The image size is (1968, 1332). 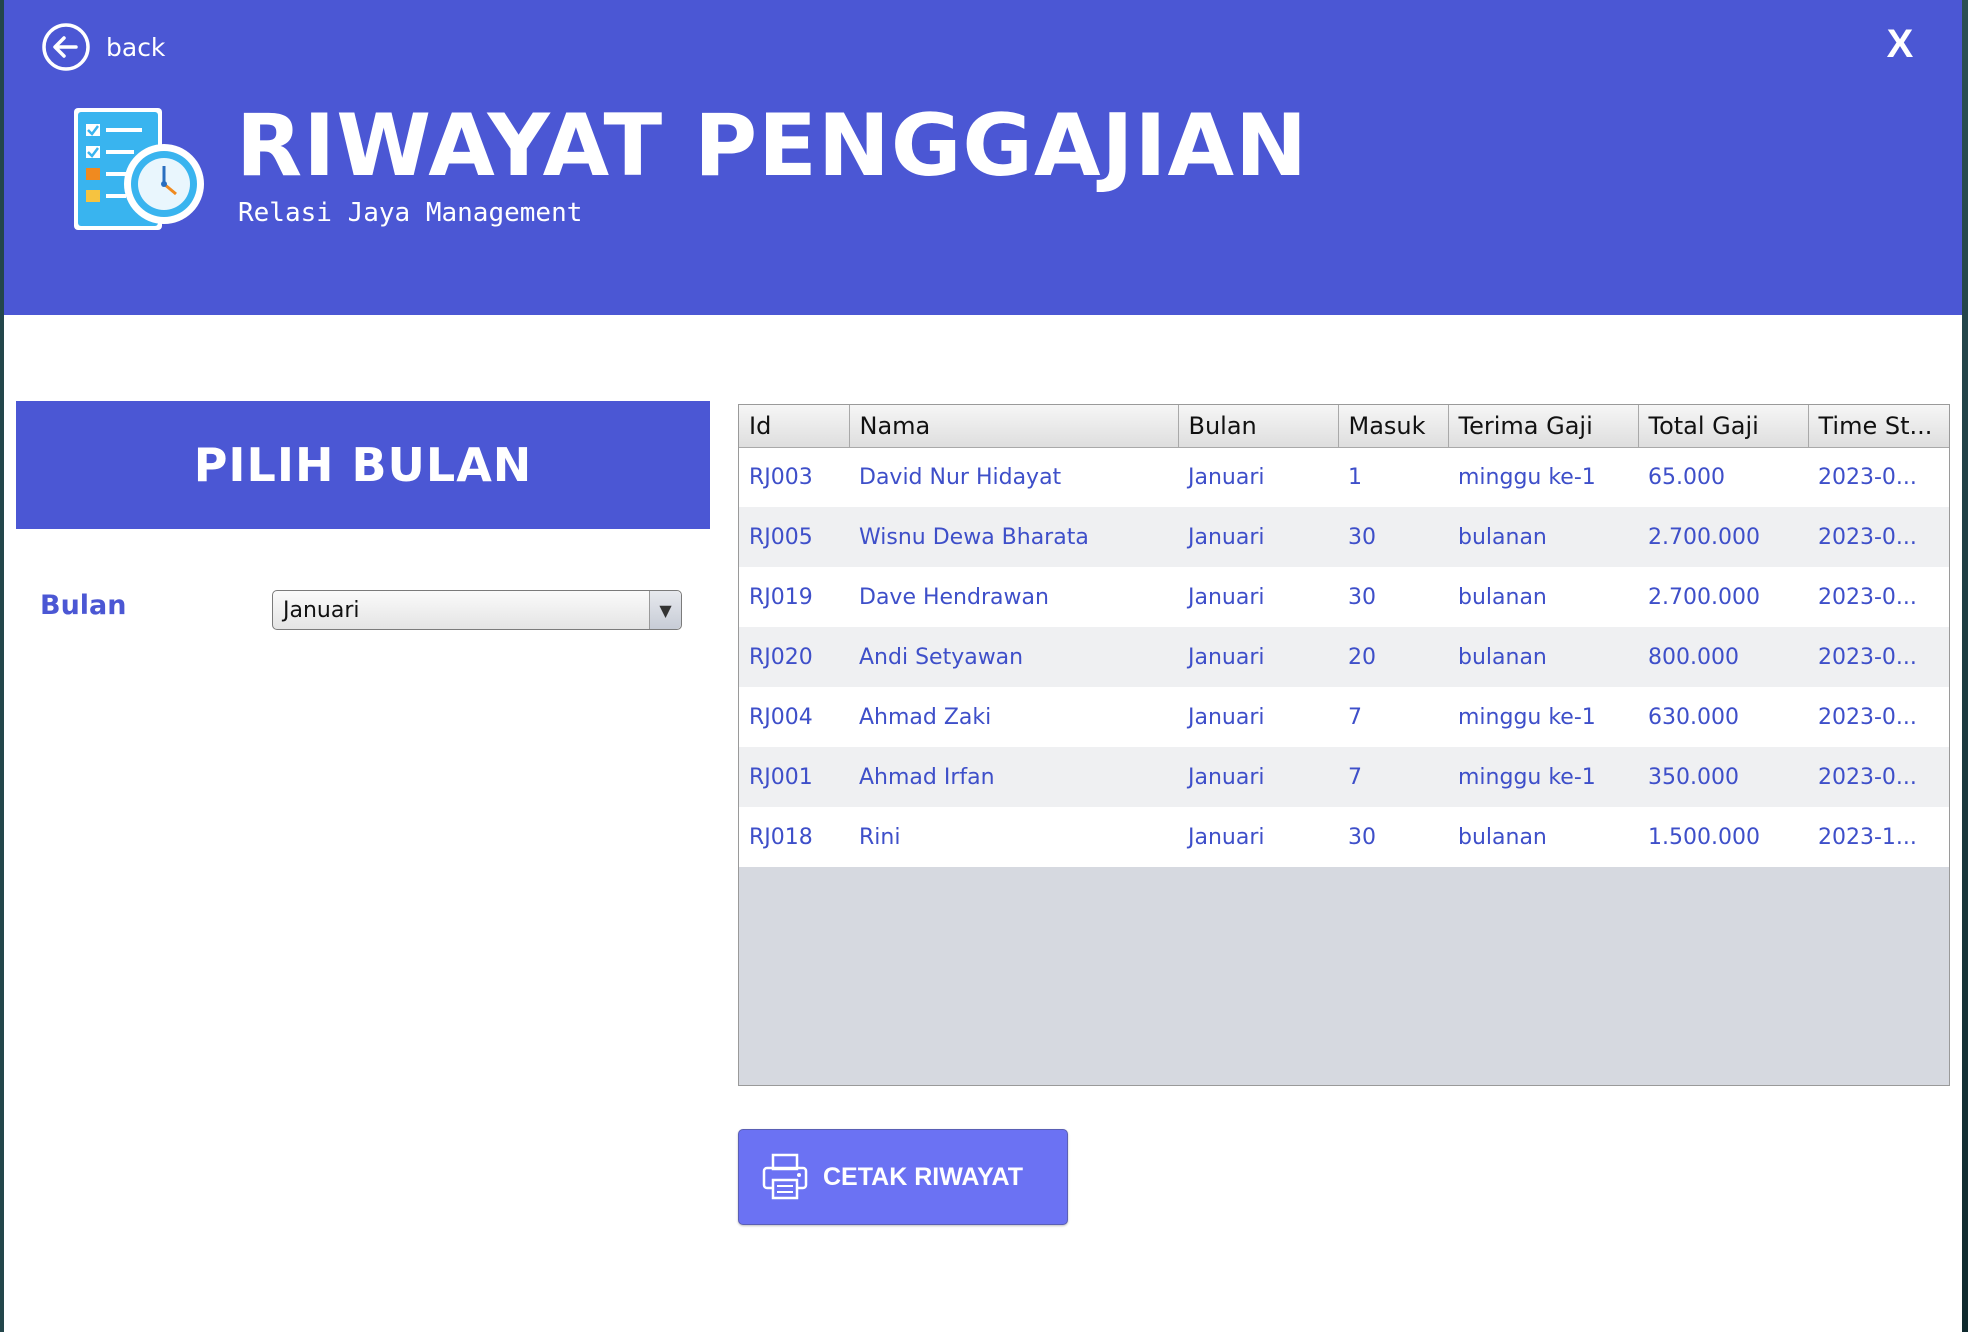 What do you see at coordinates (1355, 477) in the screenshot?
I see `cell-masuk: 1` at bounding box center [1355, 477].